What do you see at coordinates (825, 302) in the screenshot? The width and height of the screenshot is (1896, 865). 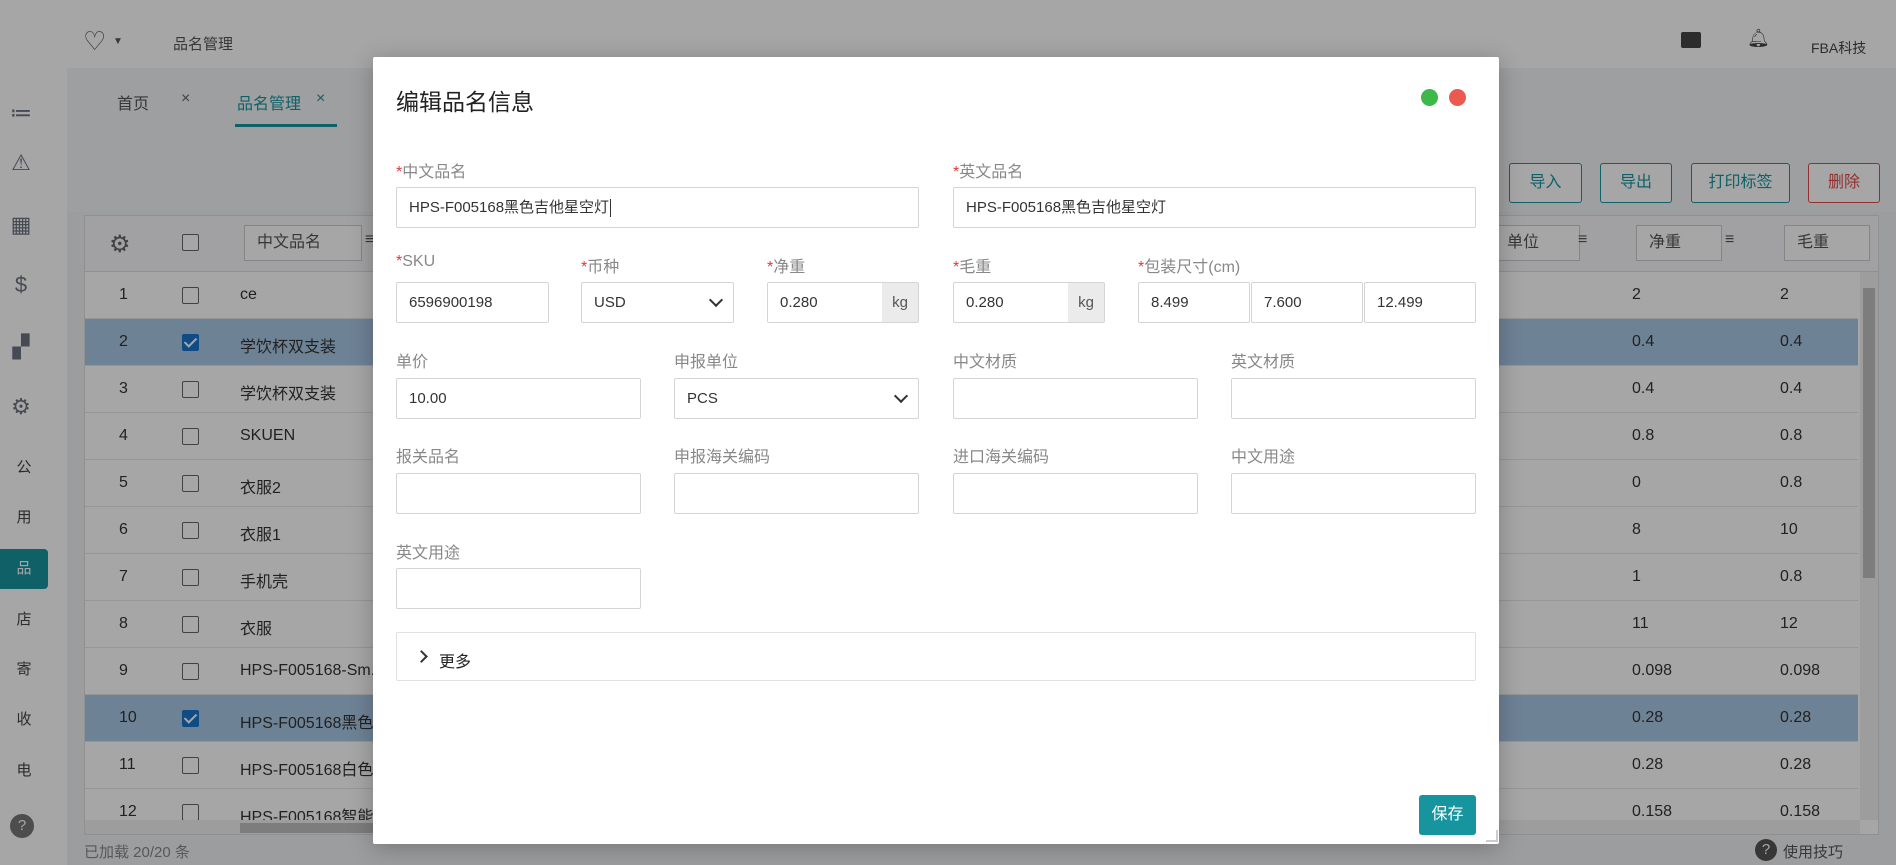 I see `net-weight-input: 0.280` at bounding box center [825, 302].